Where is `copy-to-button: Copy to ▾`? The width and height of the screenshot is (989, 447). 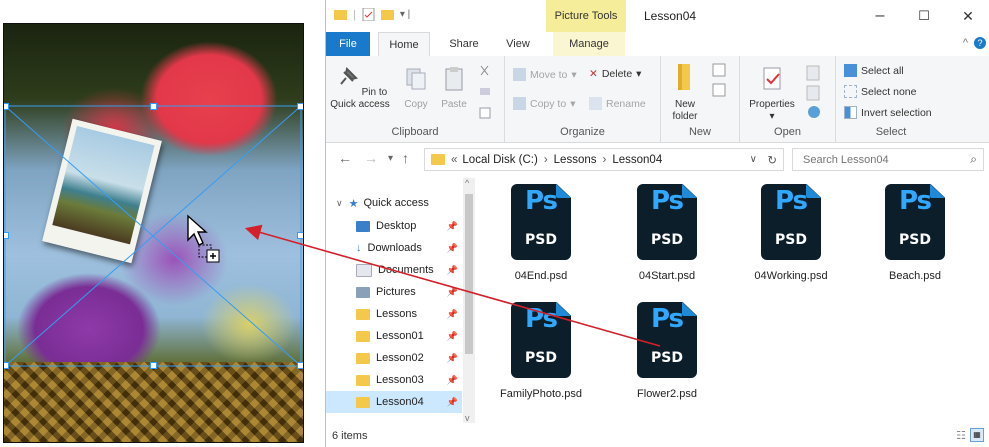 copy-to-button: Copy to ▾ is located at coordinates (544, 103).